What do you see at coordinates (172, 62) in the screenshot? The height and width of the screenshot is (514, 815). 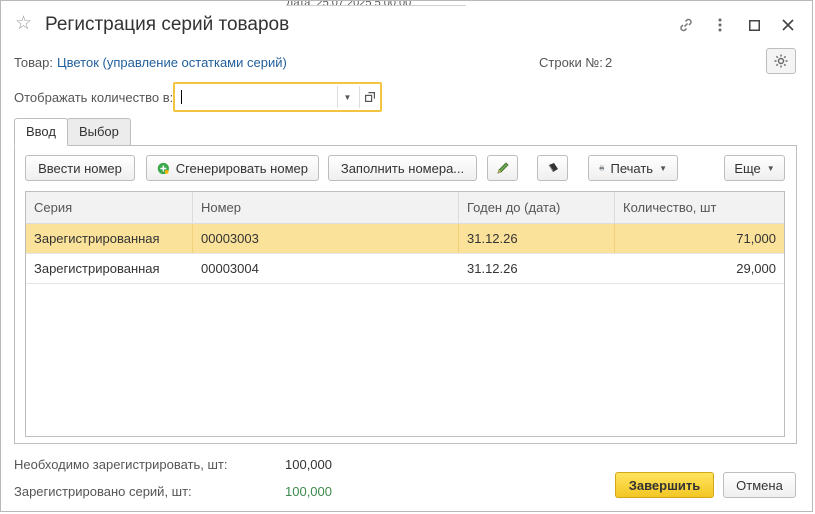 I see `product-link: Цветок (управление остатками серий)` at bounding box center [172, 62].